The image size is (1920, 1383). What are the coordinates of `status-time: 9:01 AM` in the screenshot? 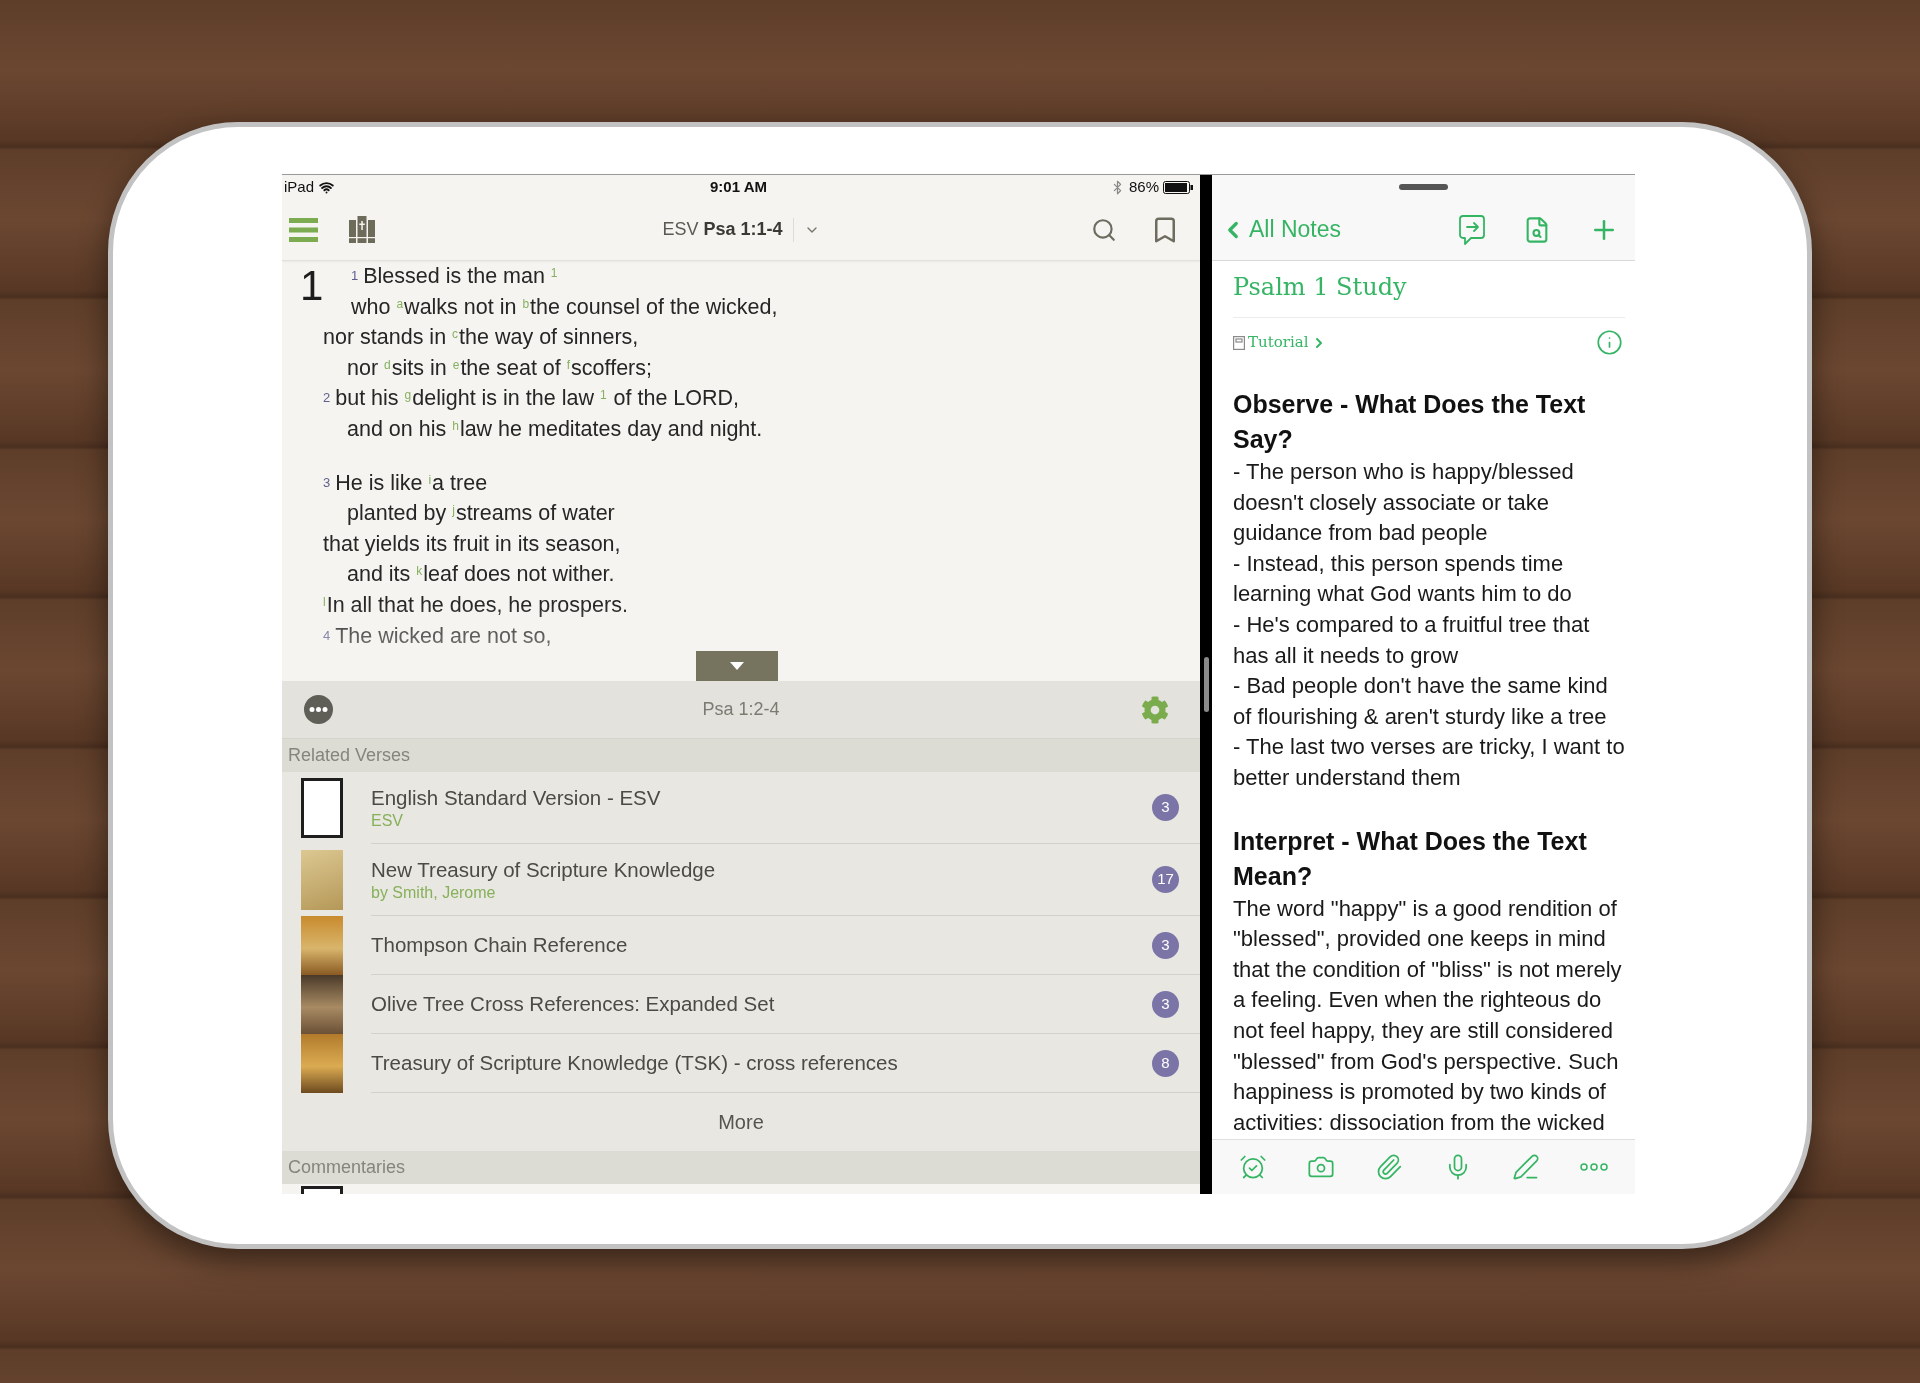 It's located at (738, 186).